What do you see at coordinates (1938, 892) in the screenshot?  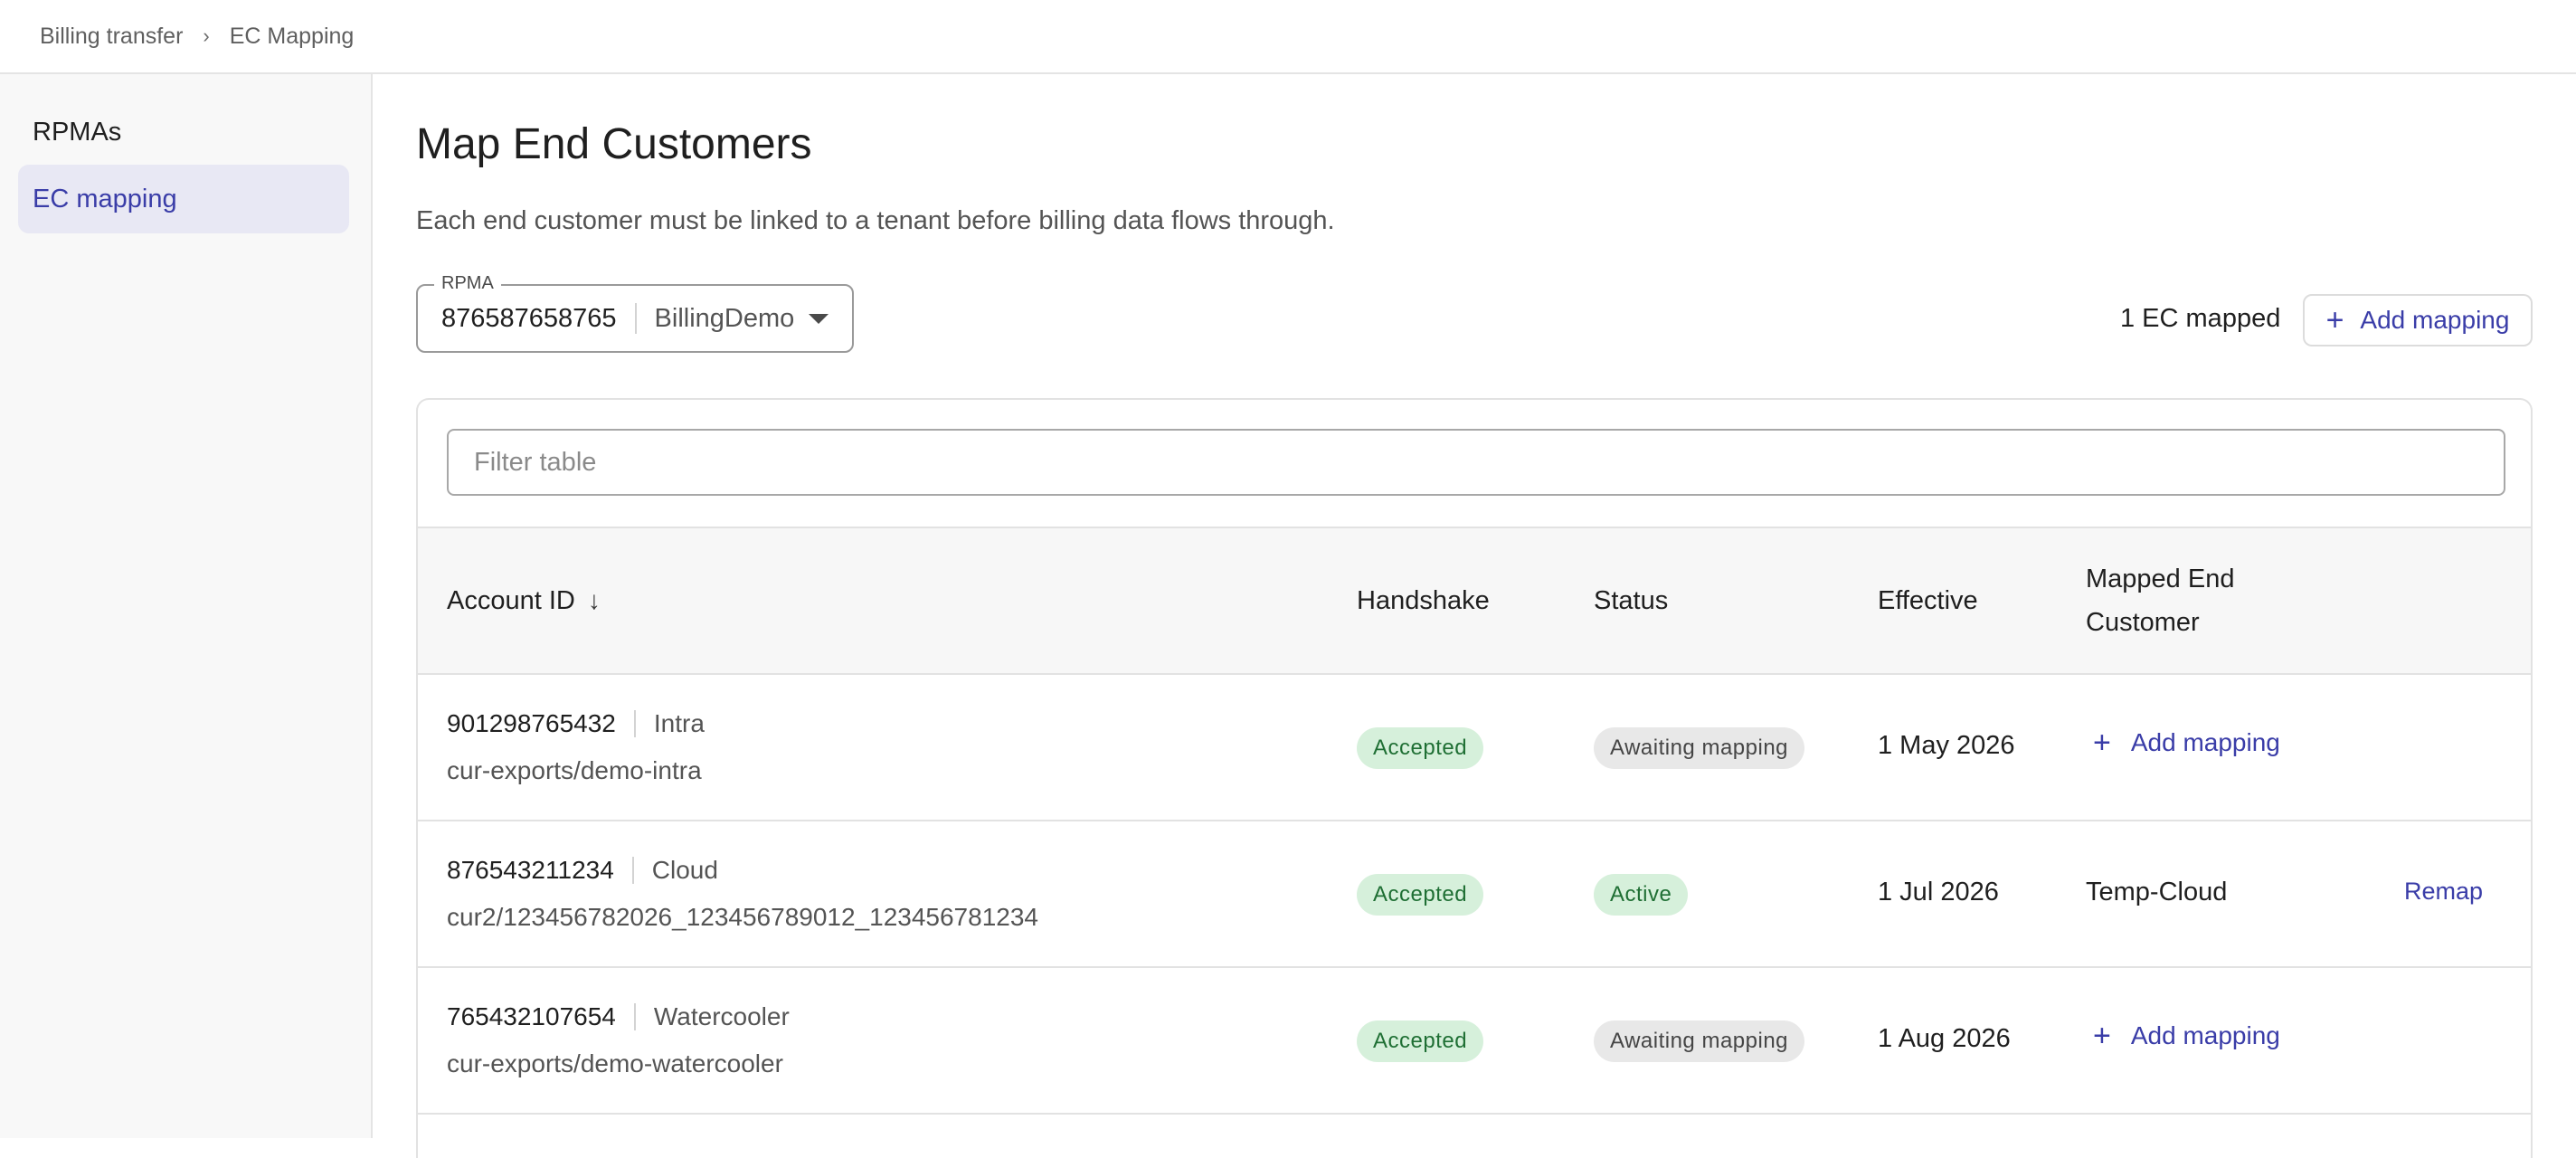 I see `effective-date: 1 Jul 2026` at bounding box center [1938, 892].